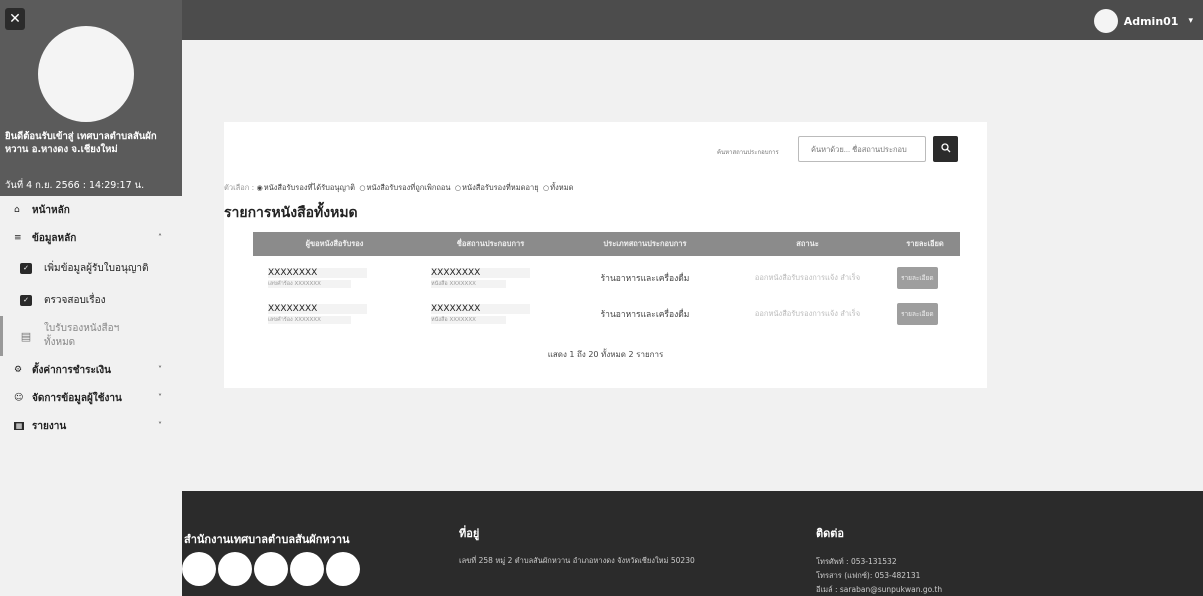 The height and width of the screenshot is (596, 1203). What do you see at coordinates (309, 187) in the screenshot?
I see `filter-option-label: หนังสือรับรองที่ได้รับอนุญาติ` at bounding box center [309, 187].